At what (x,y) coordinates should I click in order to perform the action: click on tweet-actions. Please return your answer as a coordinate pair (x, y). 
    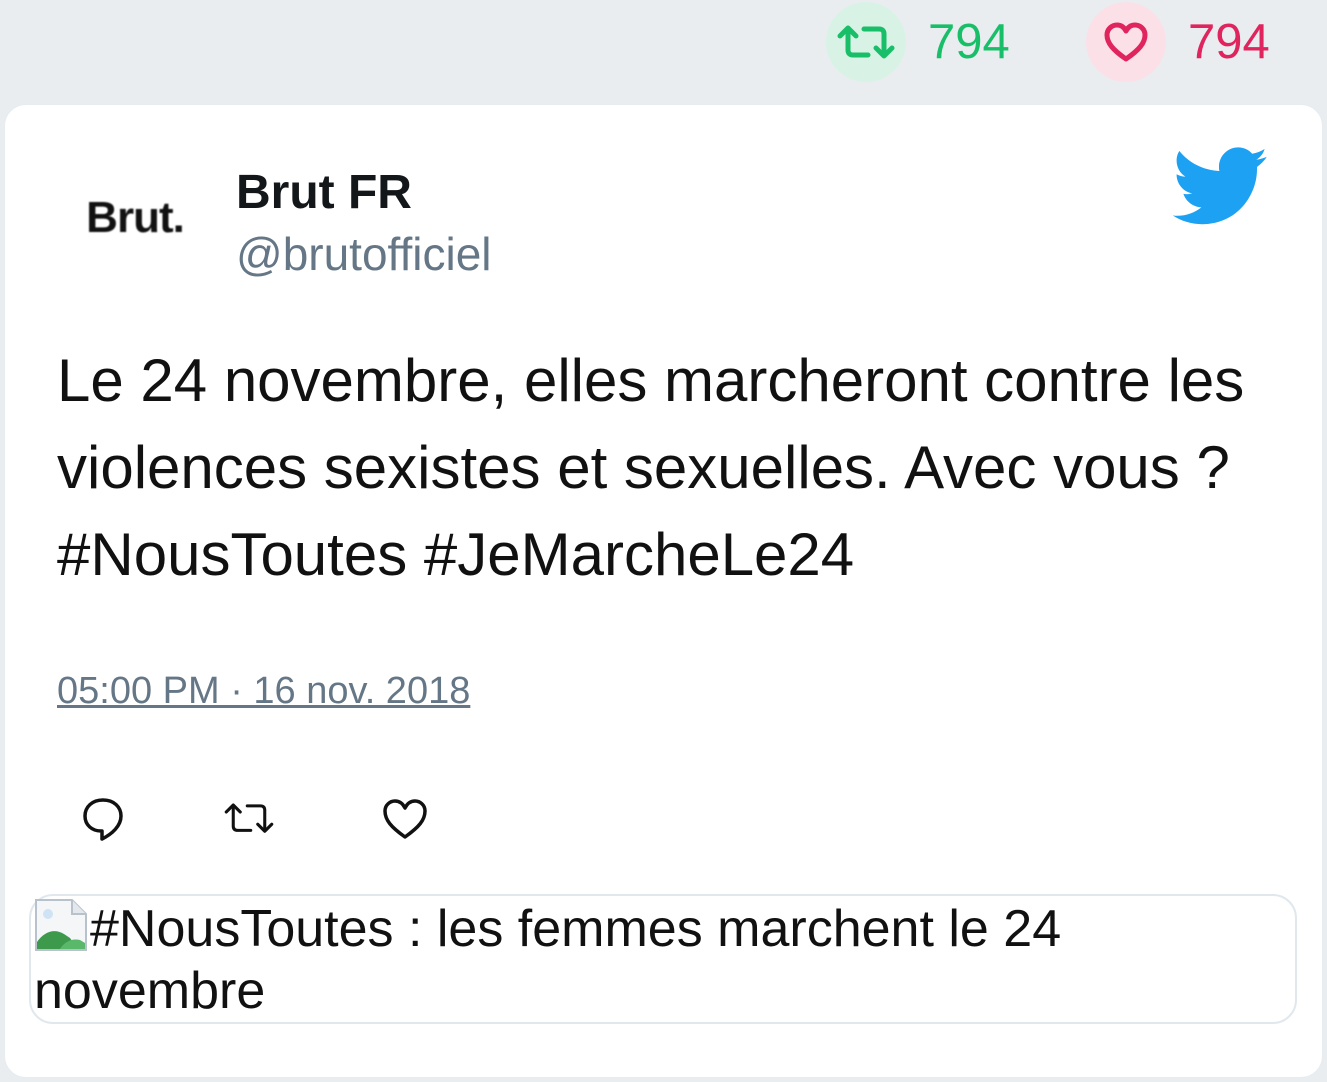
    Looking at the image, I should click on (275, 819).